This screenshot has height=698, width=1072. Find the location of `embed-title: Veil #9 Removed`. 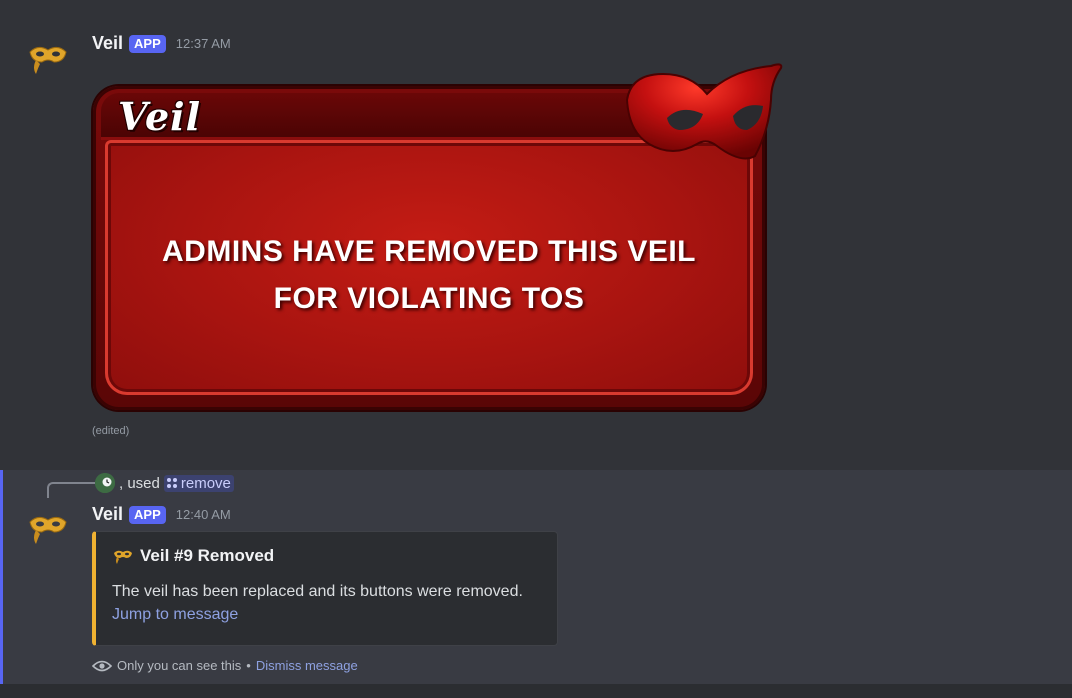

embed-title: Veil #9 Removed is located at coordinates (193, 556).